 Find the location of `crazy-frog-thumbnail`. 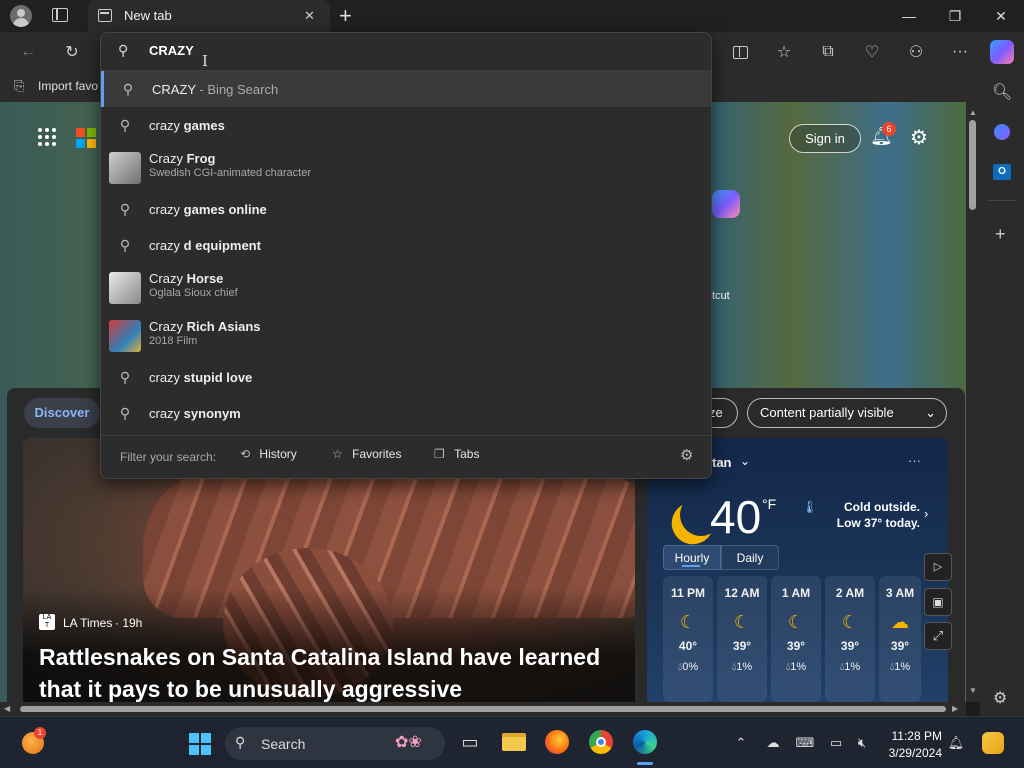

crazy-frog-thumbnail is located at coordinates (125, 168).